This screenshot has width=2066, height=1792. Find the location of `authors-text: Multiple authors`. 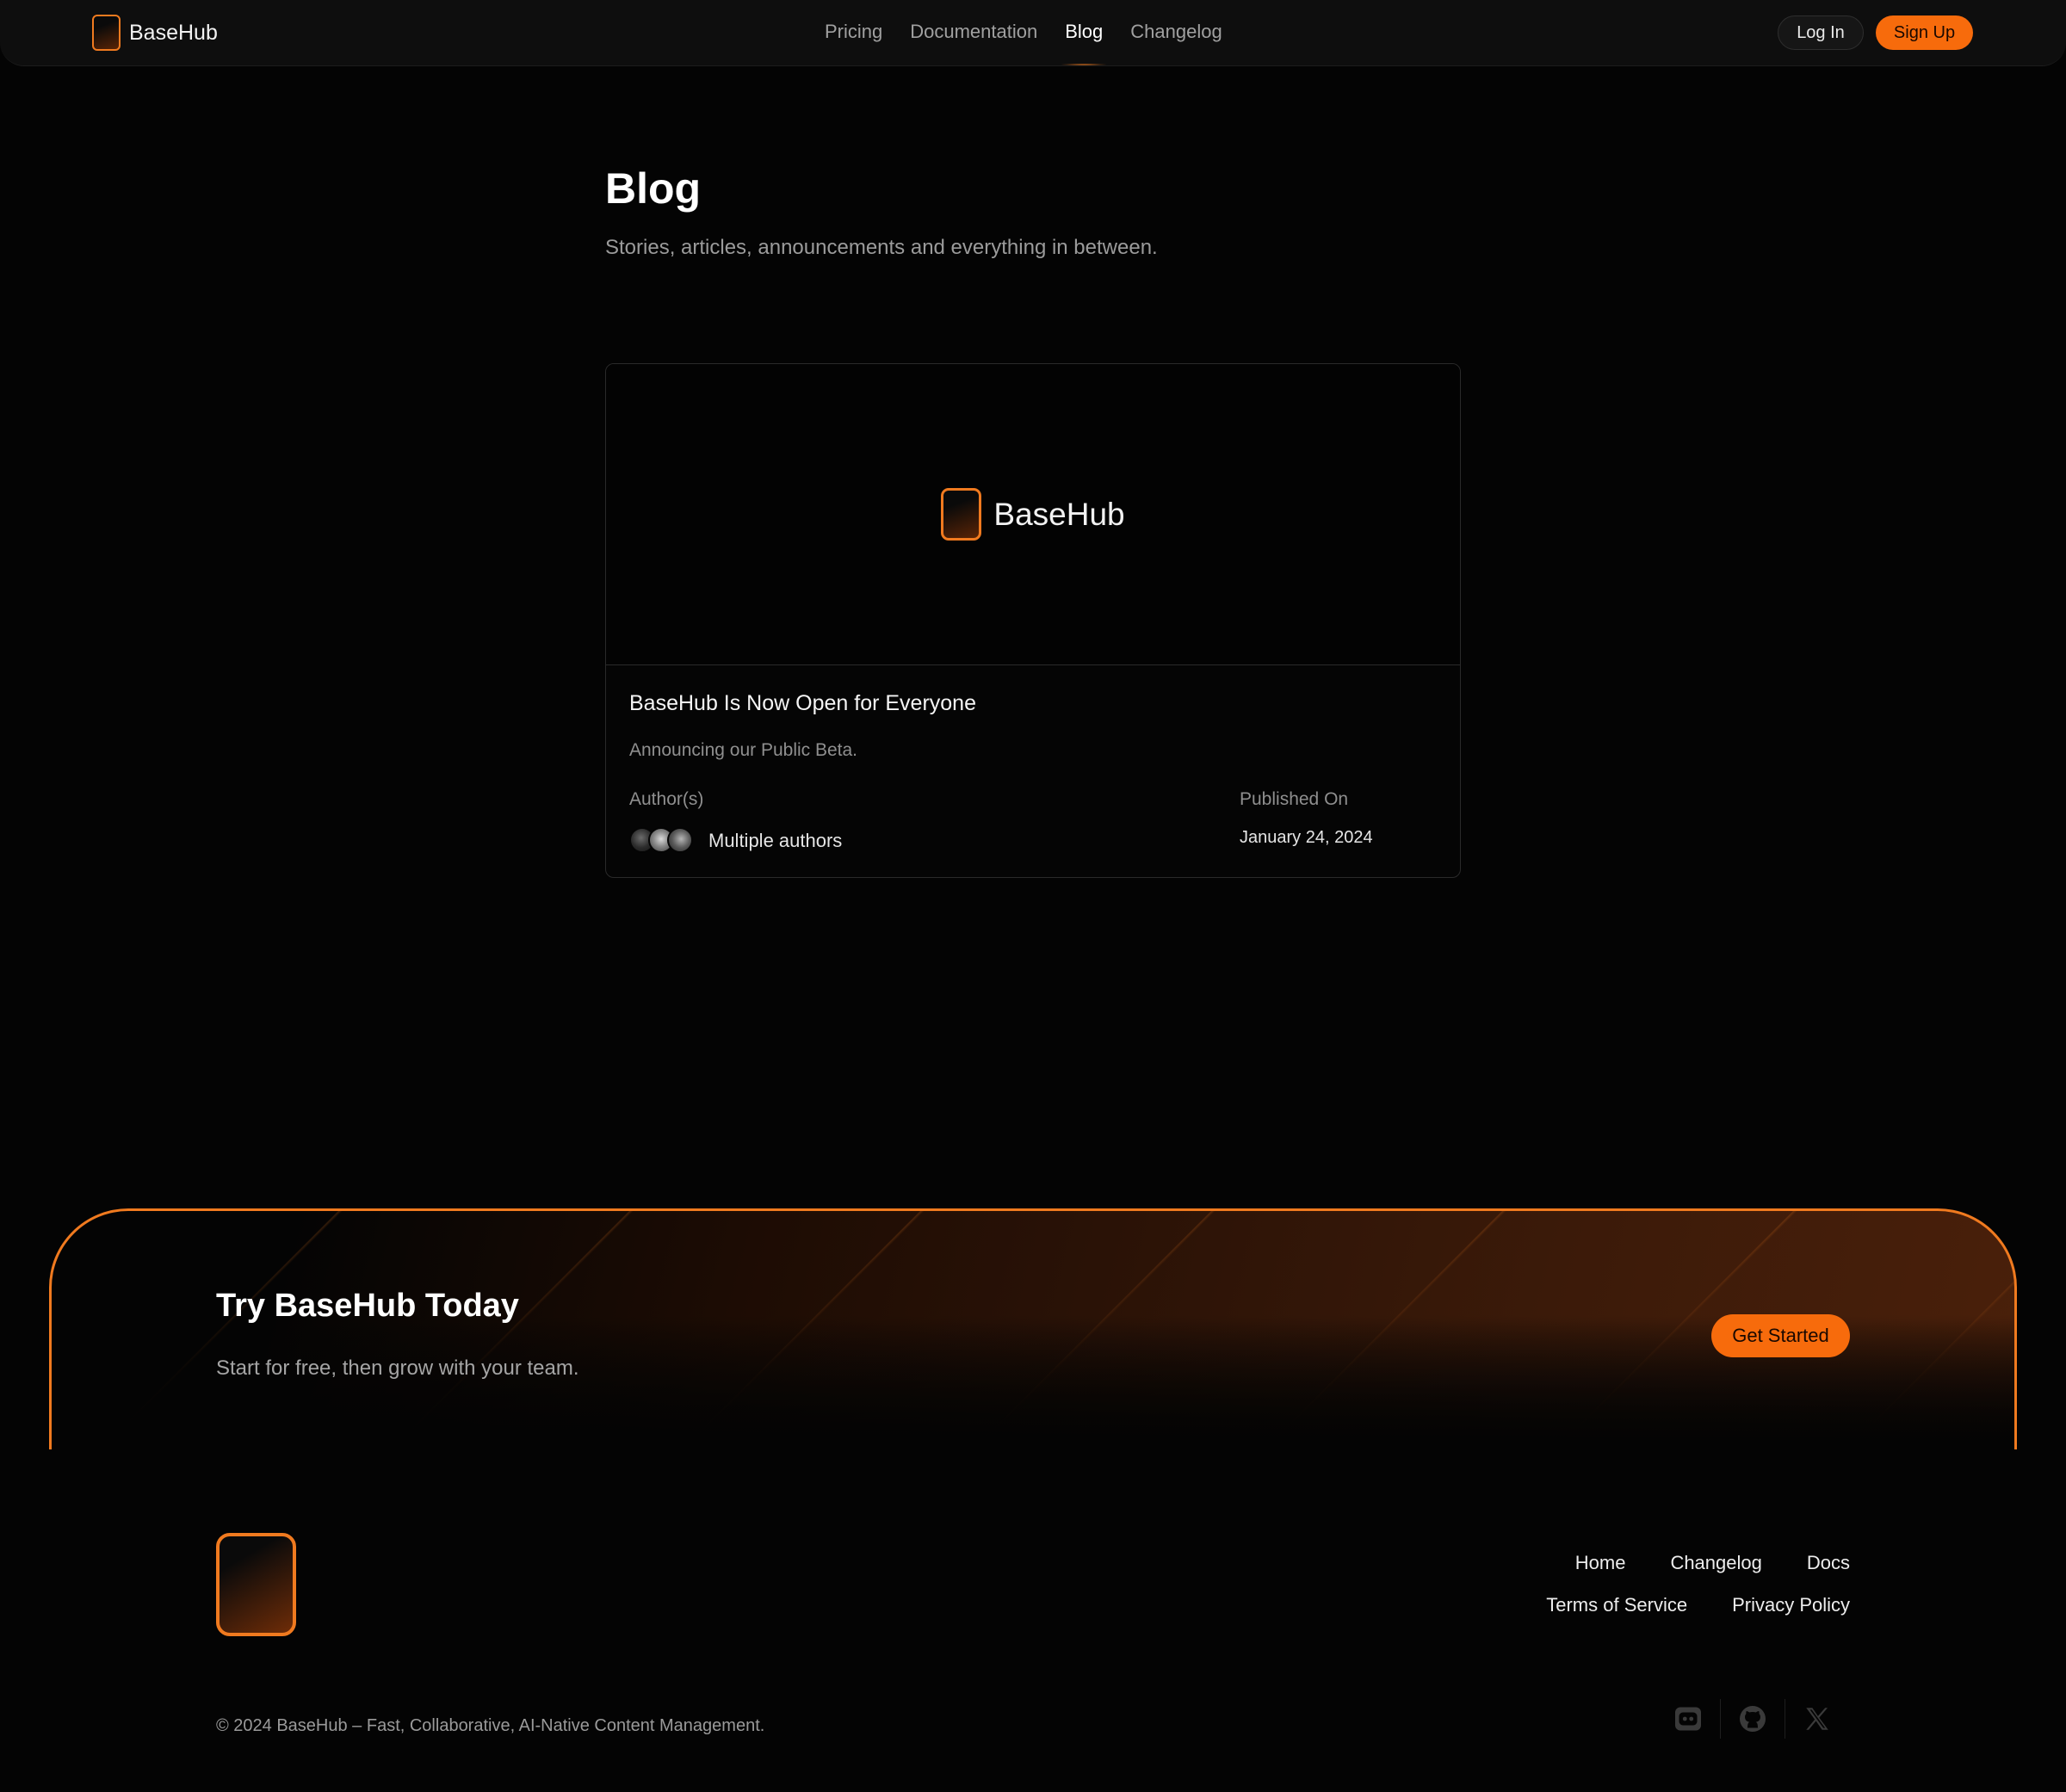

authors-text: Multiple authors is located at coordinates (775, 840).